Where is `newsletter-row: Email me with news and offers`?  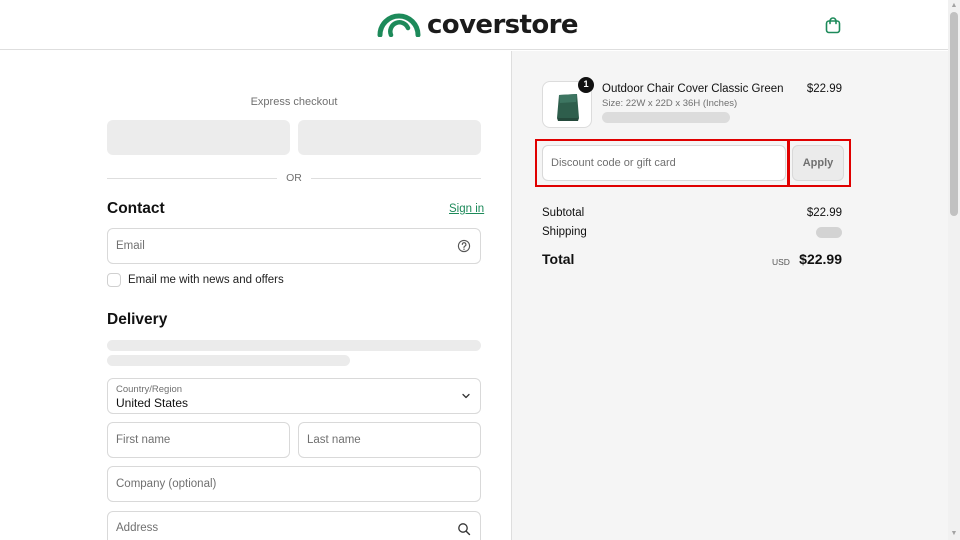
newsletter-row: Email me with news and offers is located at coordinates (195, 279).